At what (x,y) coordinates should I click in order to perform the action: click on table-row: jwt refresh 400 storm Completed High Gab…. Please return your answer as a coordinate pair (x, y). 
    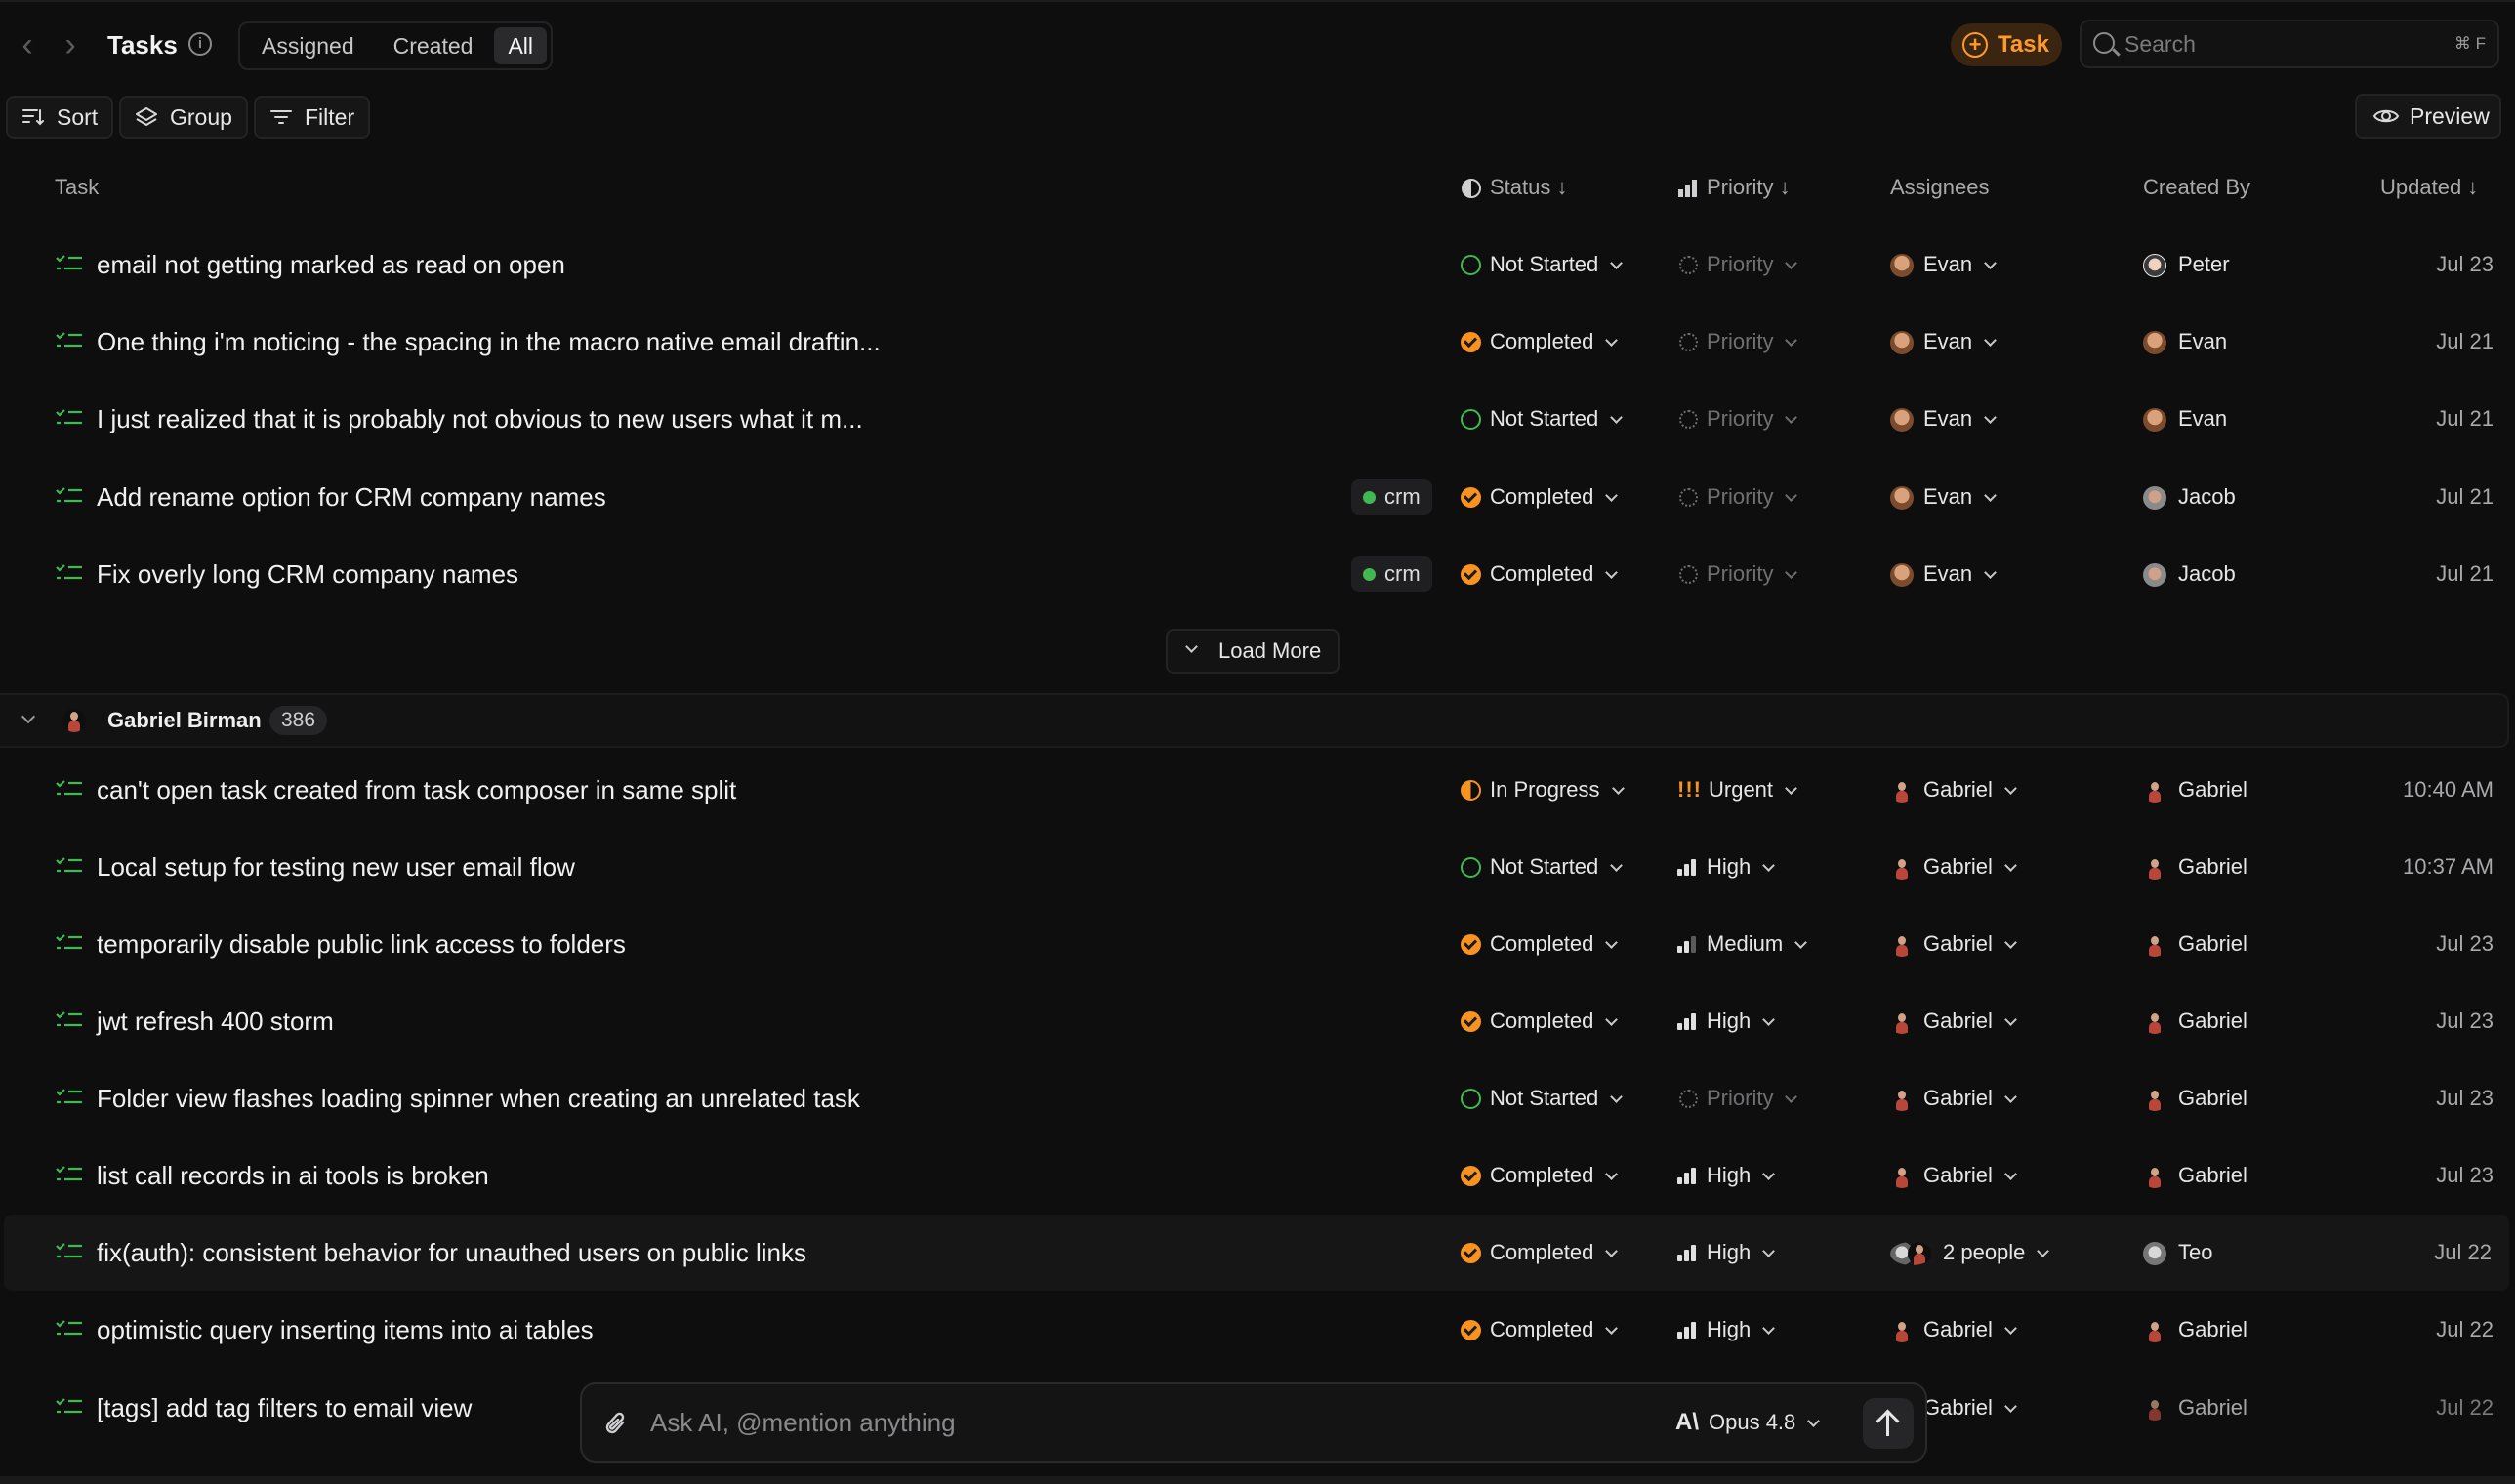
    Looking at the image, I should click on (1258, 1021).